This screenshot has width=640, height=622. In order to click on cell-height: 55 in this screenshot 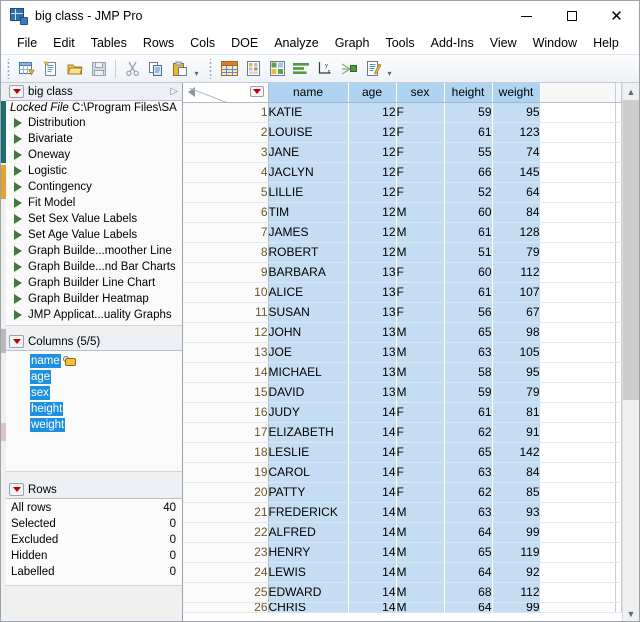, I will do `click(468, 152)`.